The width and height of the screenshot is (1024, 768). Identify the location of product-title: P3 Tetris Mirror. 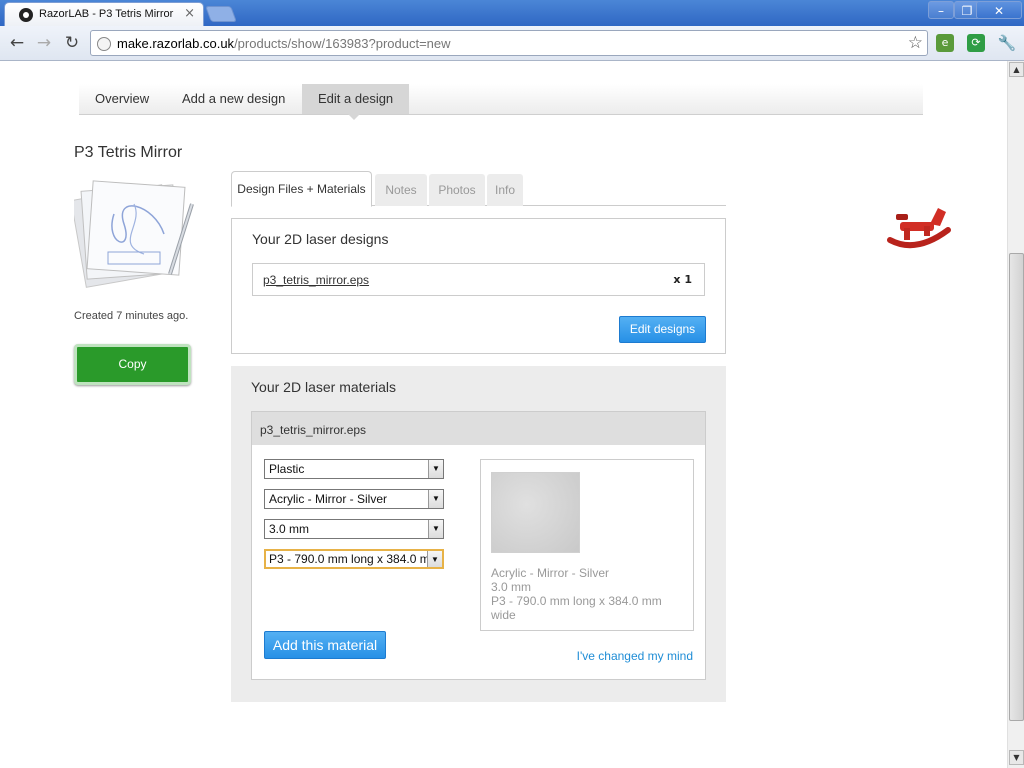
(128, 152).